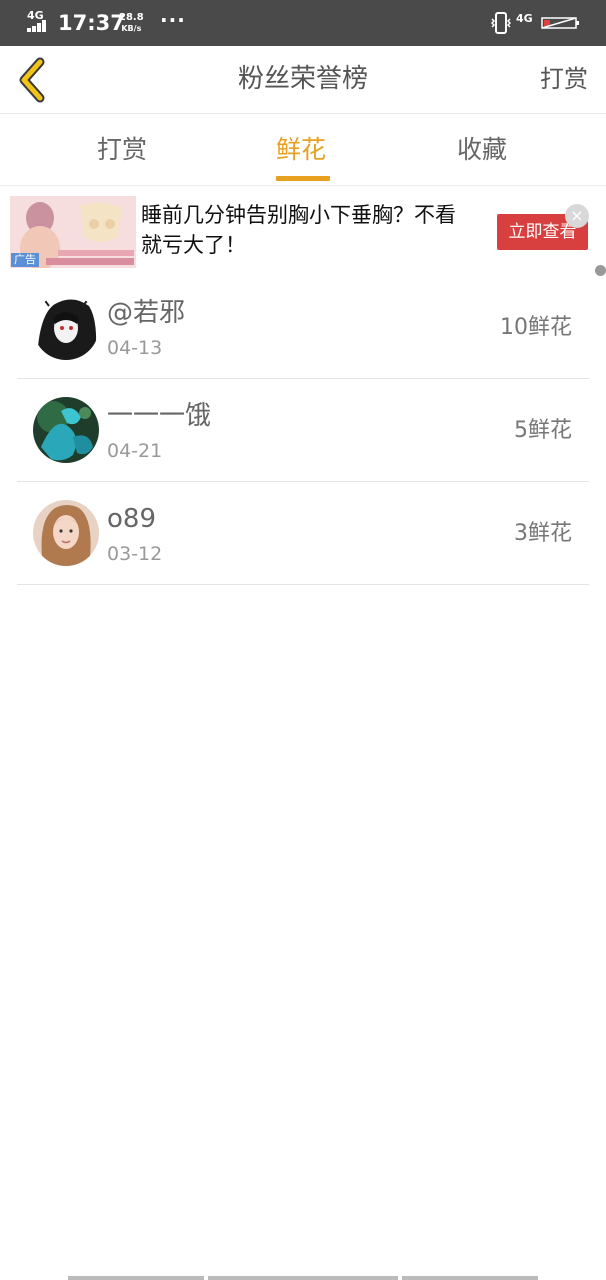 Image resolution: width=606 pixels, height=1280 pixels. I want to click on status-bar: 4G 17:37 28.8 KB/s ··· 4G, so click(303, 23).